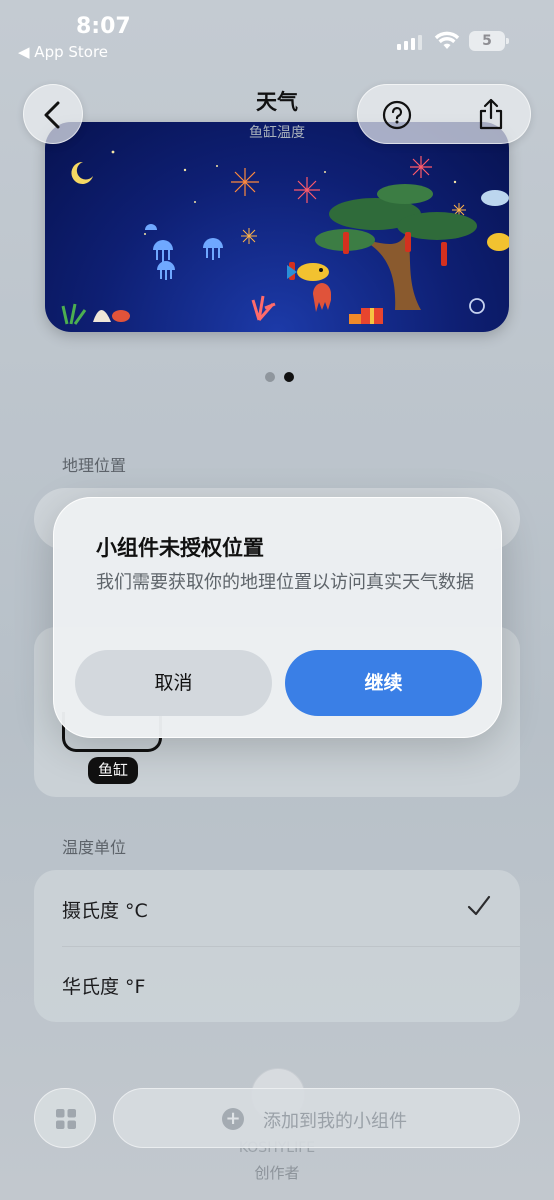  Describe the element at coordinates (277, 1173) in the screenshot. I see `creator-label: 创作者` at that location.